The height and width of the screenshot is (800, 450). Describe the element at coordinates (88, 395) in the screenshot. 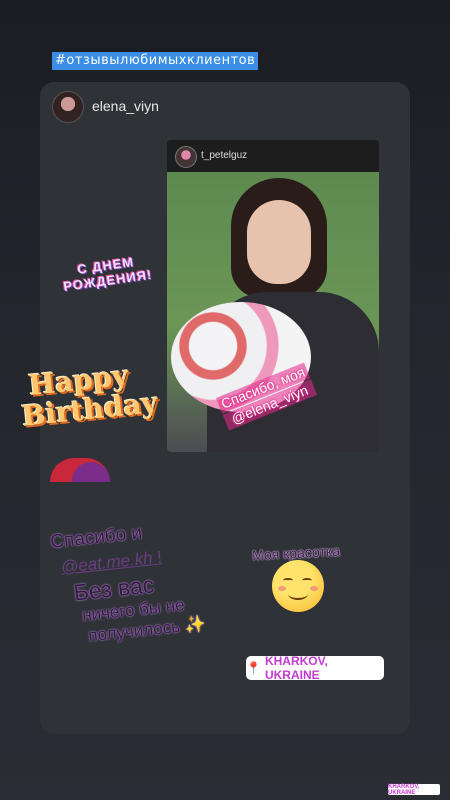

I see `happy-birthday-sticker: Happy Birthday` at that location.